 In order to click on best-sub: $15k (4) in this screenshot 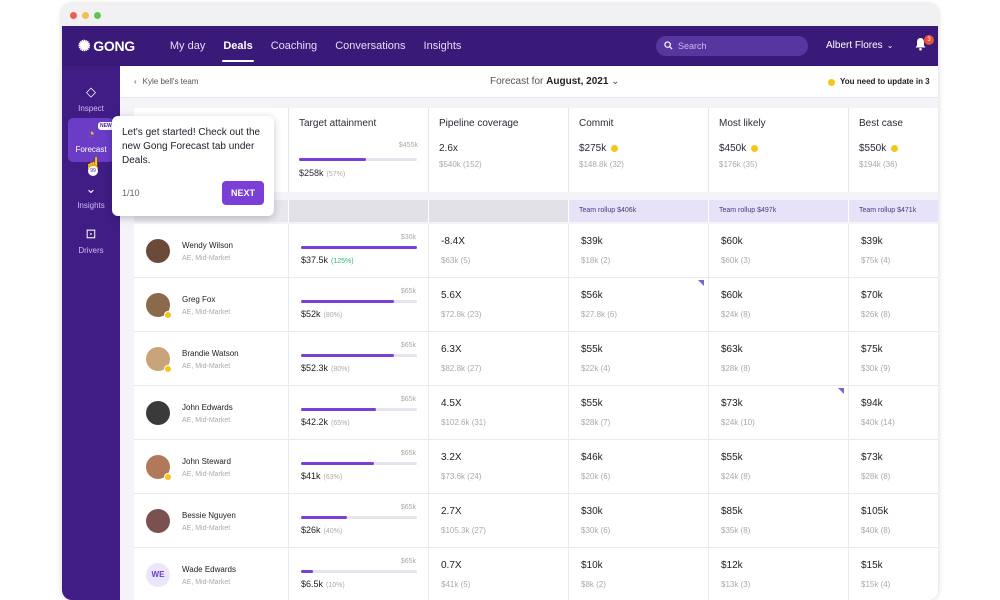, I will do `click(876, 584)`.